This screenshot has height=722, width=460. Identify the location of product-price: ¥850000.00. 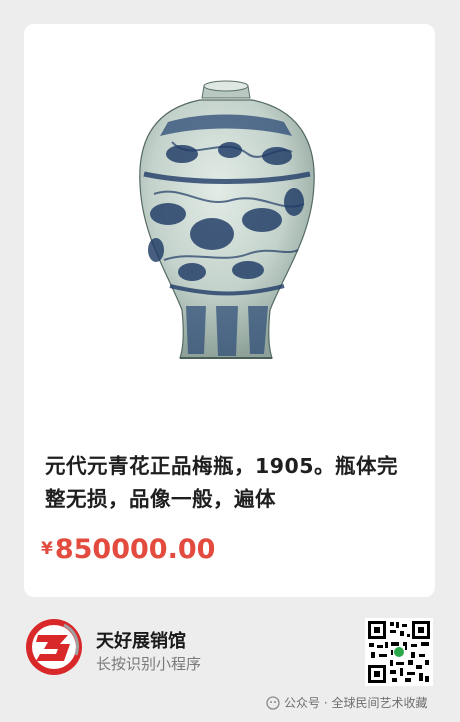
(128, 549).